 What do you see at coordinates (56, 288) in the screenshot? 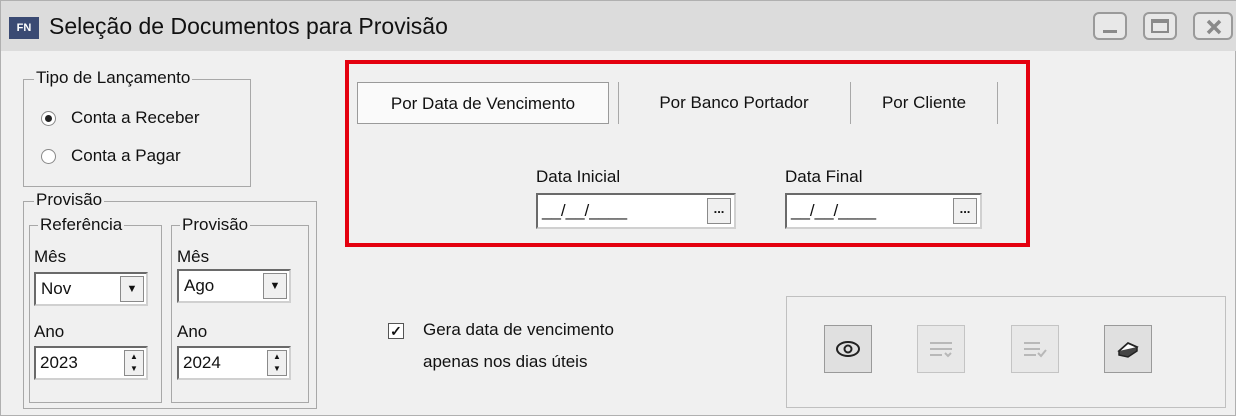
I see `referencia-mes-value: Nov` at bounding box center [56, 288].